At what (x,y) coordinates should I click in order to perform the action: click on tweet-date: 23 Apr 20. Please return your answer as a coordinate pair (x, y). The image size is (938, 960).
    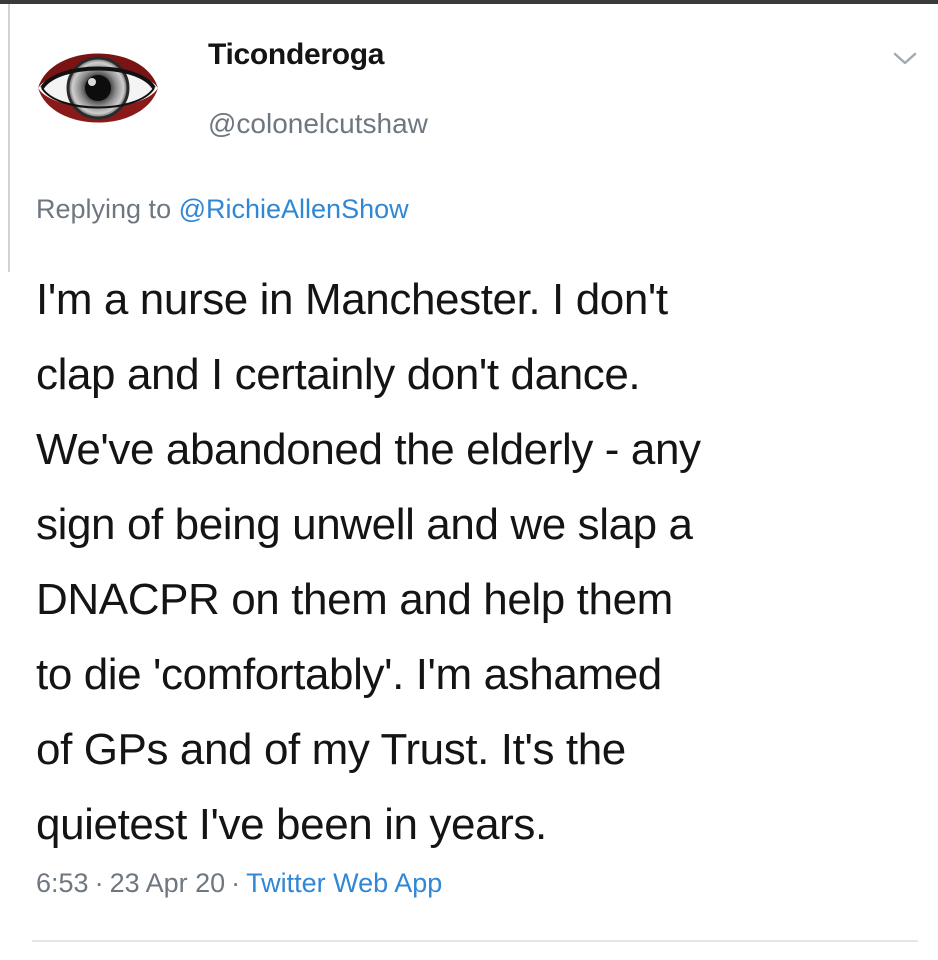
    Looking at the image, I should click on (168, 883).